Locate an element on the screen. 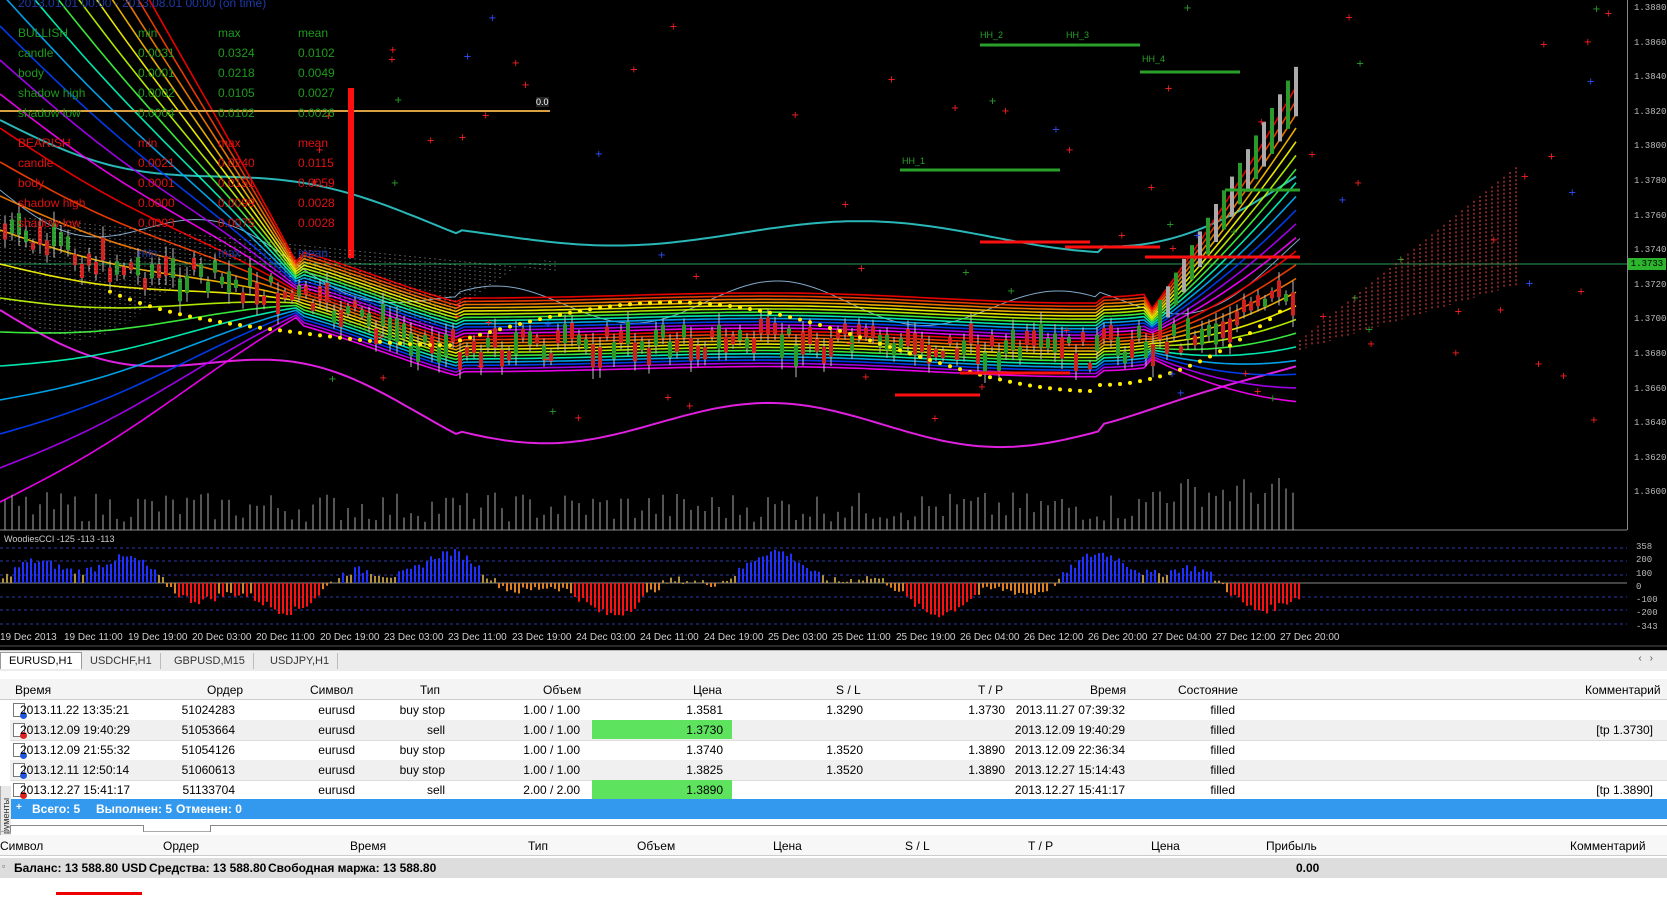 This screenshot has width=1667, height=910. order-volume: 2.00 / 2.00 is located at coordinates (551, 790).